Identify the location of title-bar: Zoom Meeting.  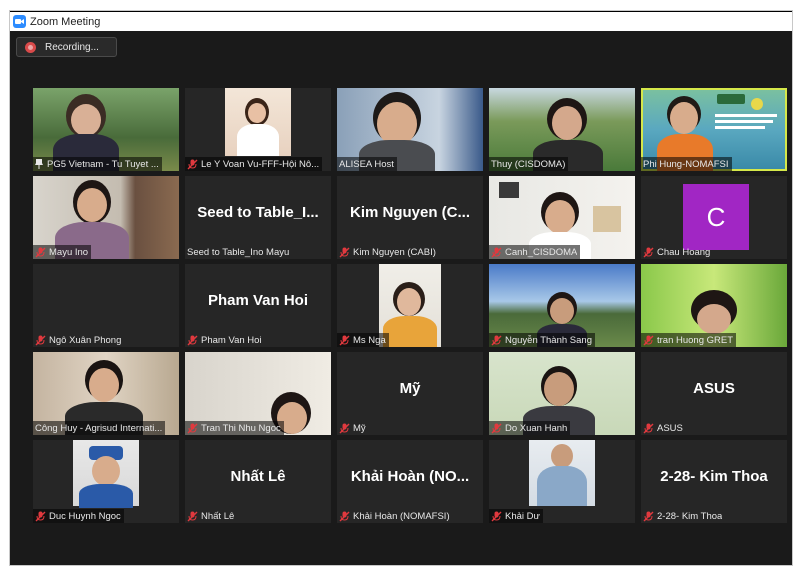
(401, 21).